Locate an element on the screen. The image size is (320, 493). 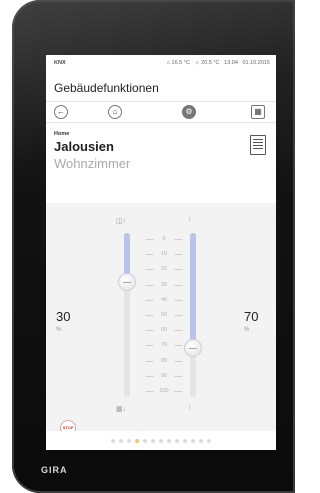
nav-bar: ← ⌂ ⚙ ▦ is located at coordinates (161, 112).